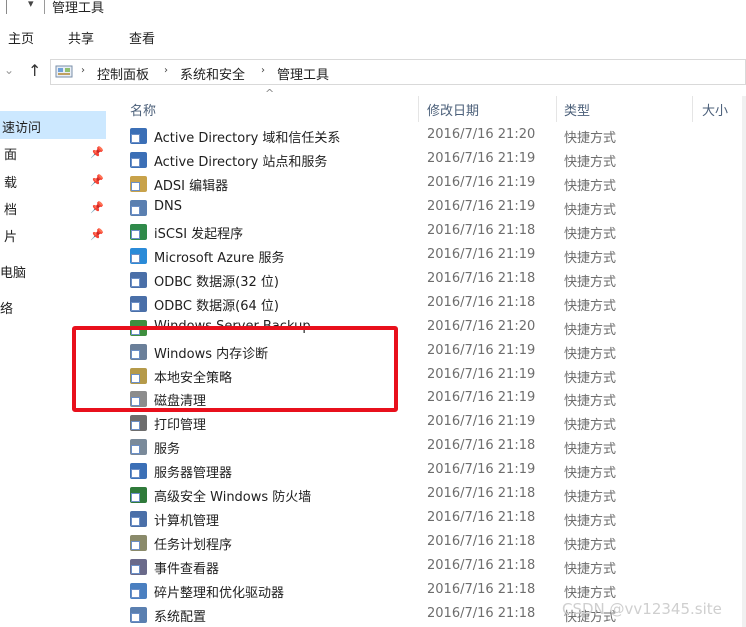 The height and width of the screenshot is (627, 746). I want to click on file-name: Active Directory 站点和服务, so click(241, 162).